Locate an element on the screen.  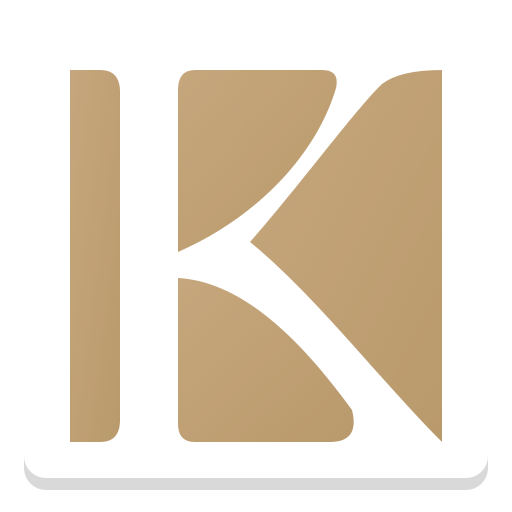
left-tan-block is located at coordinates (95, 256).